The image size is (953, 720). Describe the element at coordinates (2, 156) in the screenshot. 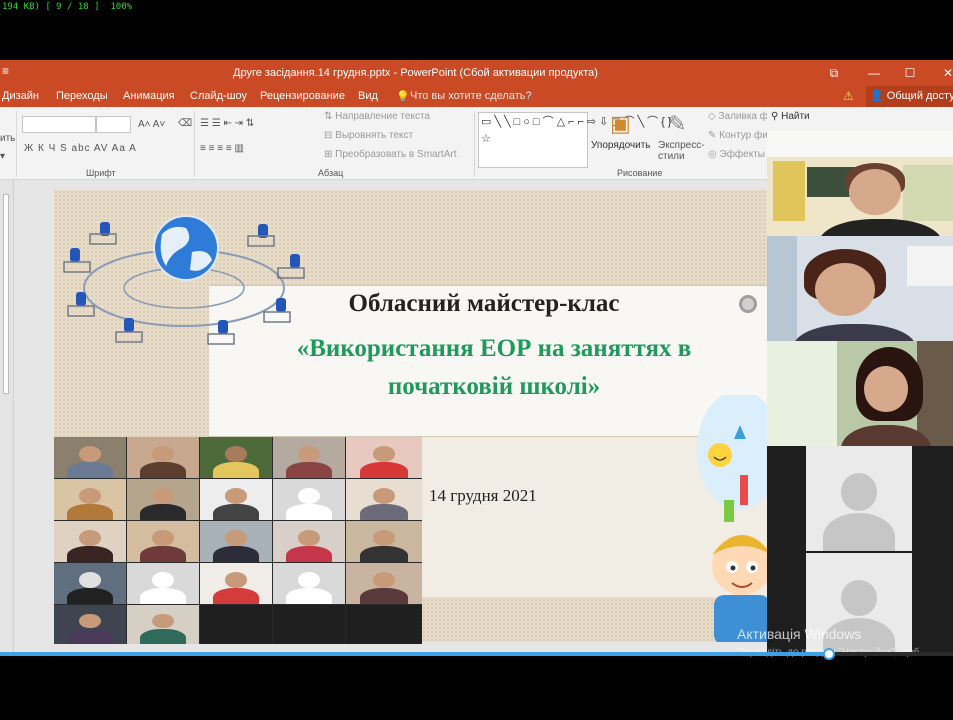

I see `paste-dropdown-icon: ▾` at that location.